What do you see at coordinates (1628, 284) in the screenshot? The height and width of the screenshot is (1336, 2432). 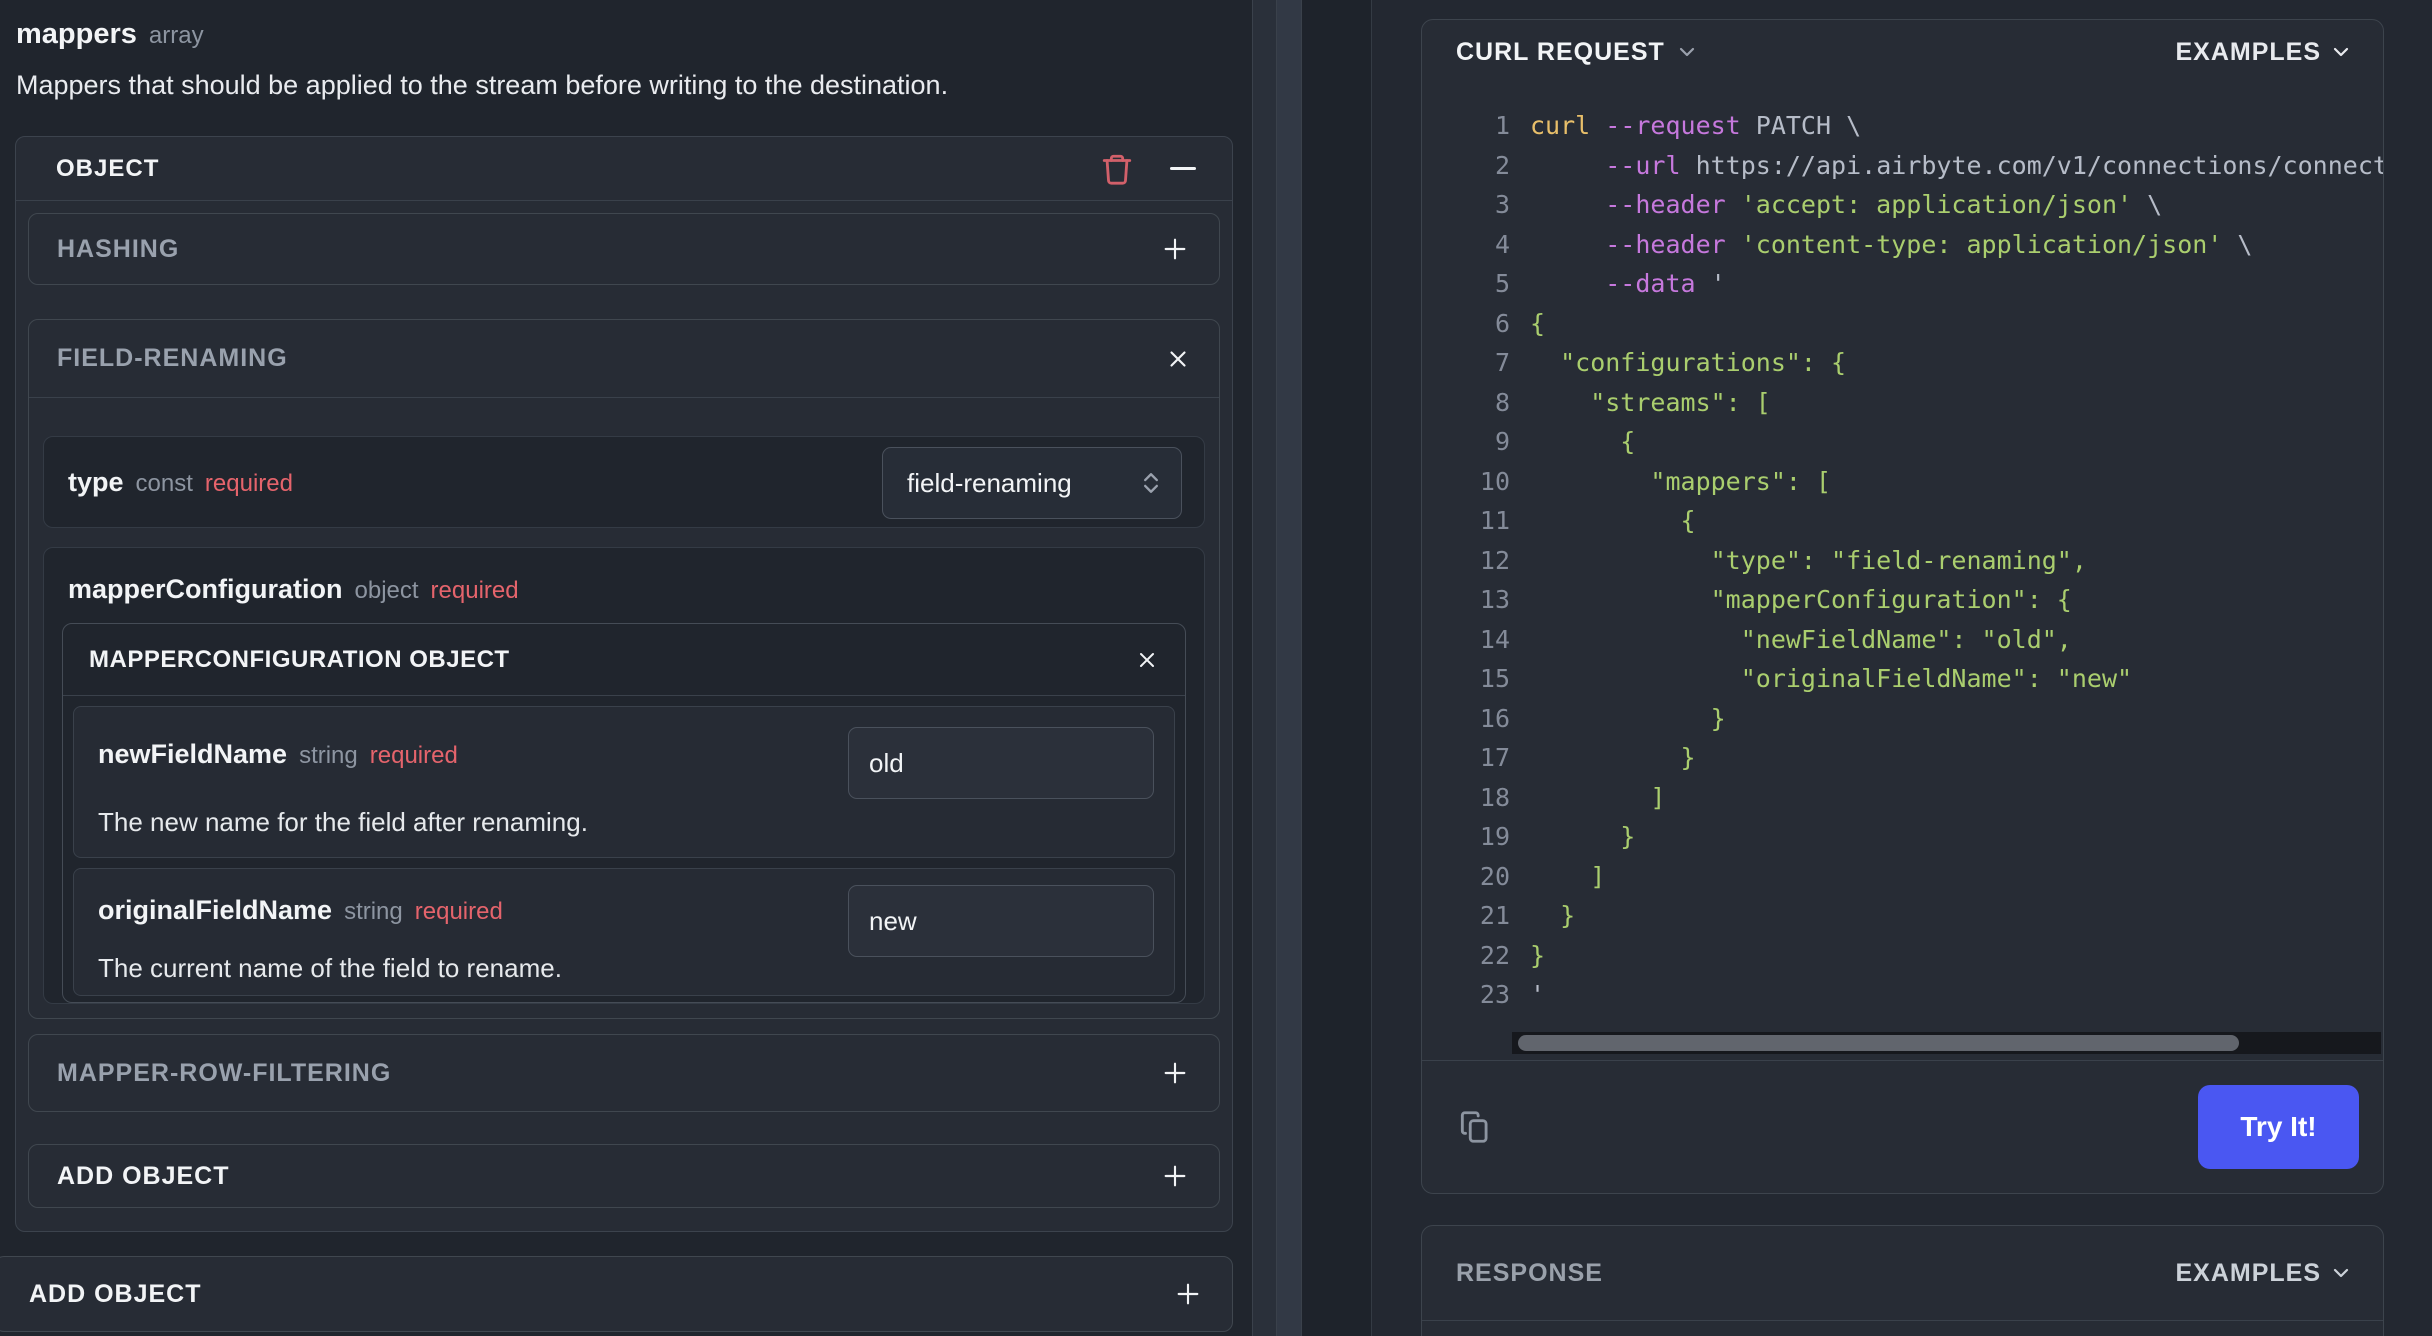 I see `code-line-text: --data '` at bounding box center [1628, 284].